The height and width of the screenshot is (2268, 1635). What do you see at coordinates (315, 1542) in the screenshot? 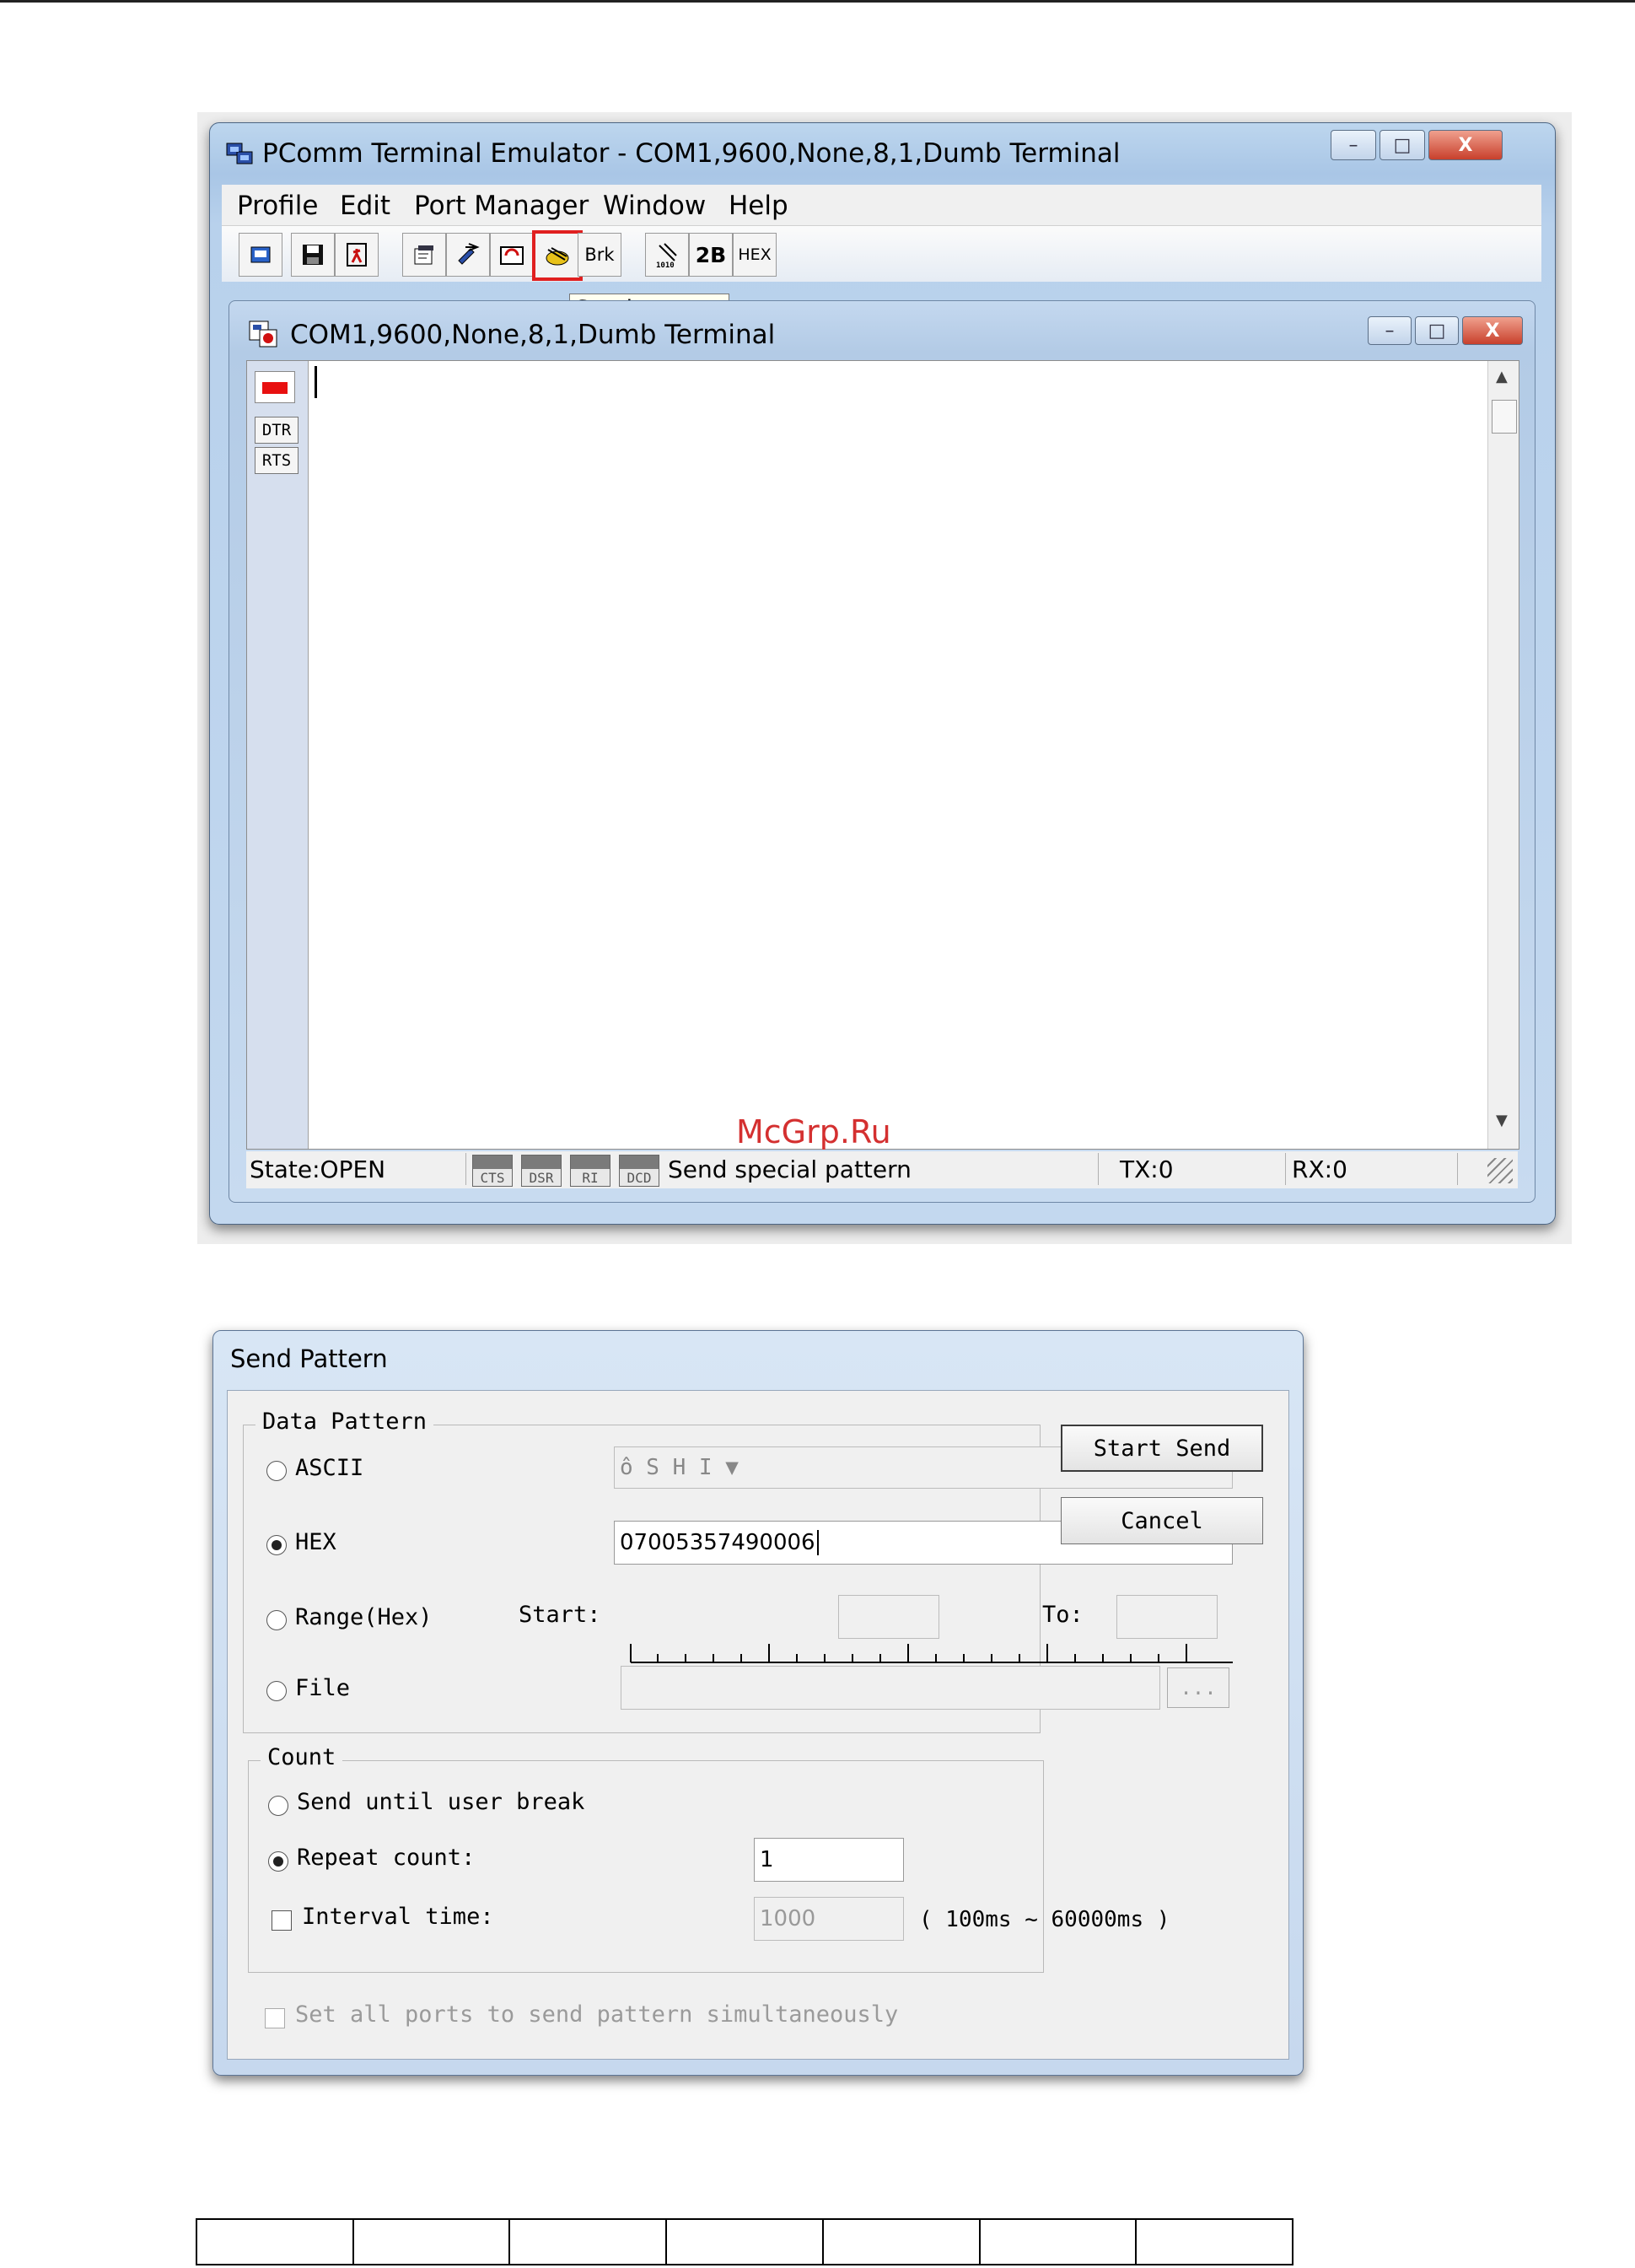
I see `hex-label: HEX` at bounding box center [315, 1542].